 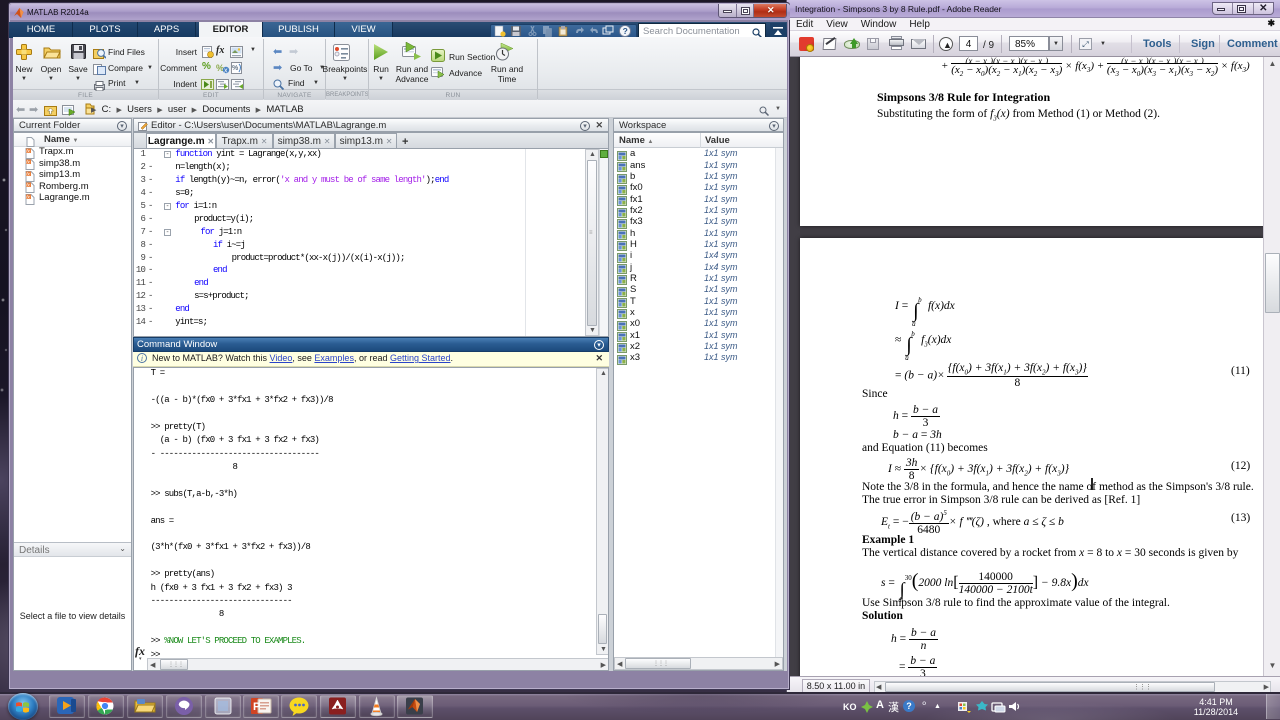 I want to click on svg-text: x, so click(x=226, y=71).